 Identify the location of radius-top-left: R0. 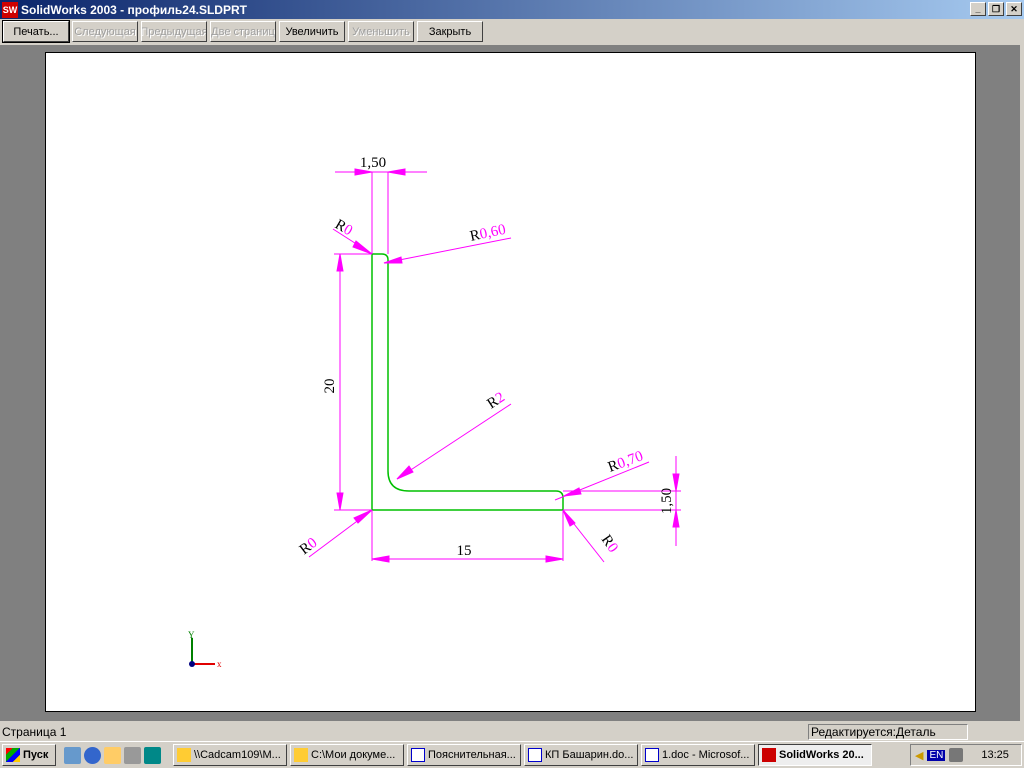
(343, 228).